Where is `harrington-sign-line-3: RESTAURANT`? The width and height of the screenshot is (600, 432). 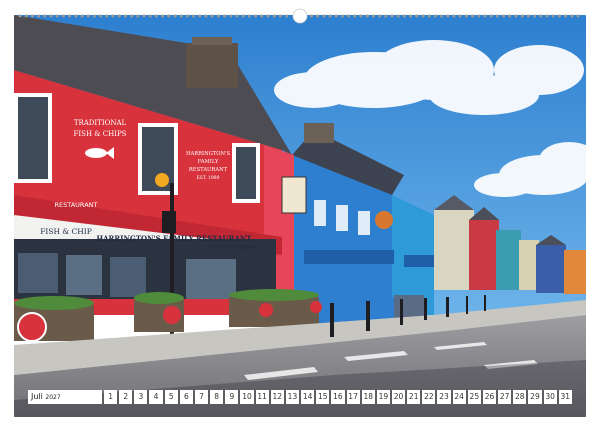 harrington-sign-line-3: RESTAURANT is located at coordinates (208, 170).